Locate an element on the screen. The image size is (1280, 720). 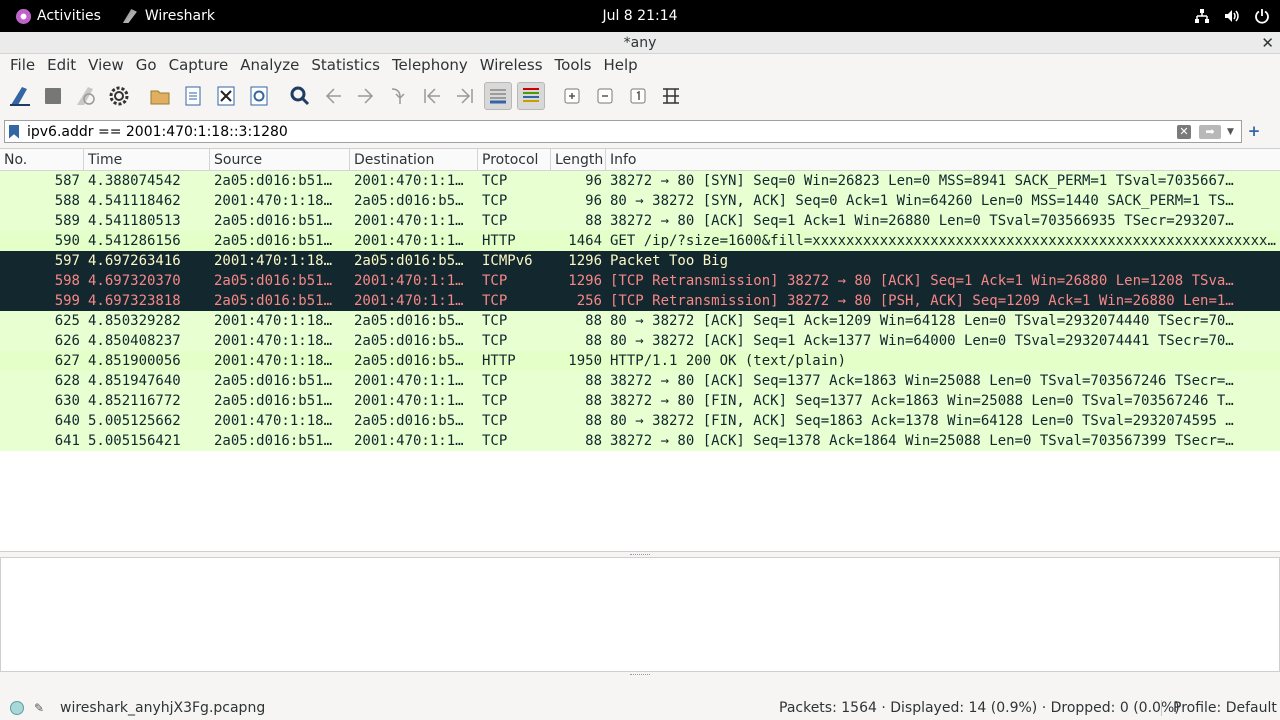
start-capture-button is located at coordinates (20, 96).